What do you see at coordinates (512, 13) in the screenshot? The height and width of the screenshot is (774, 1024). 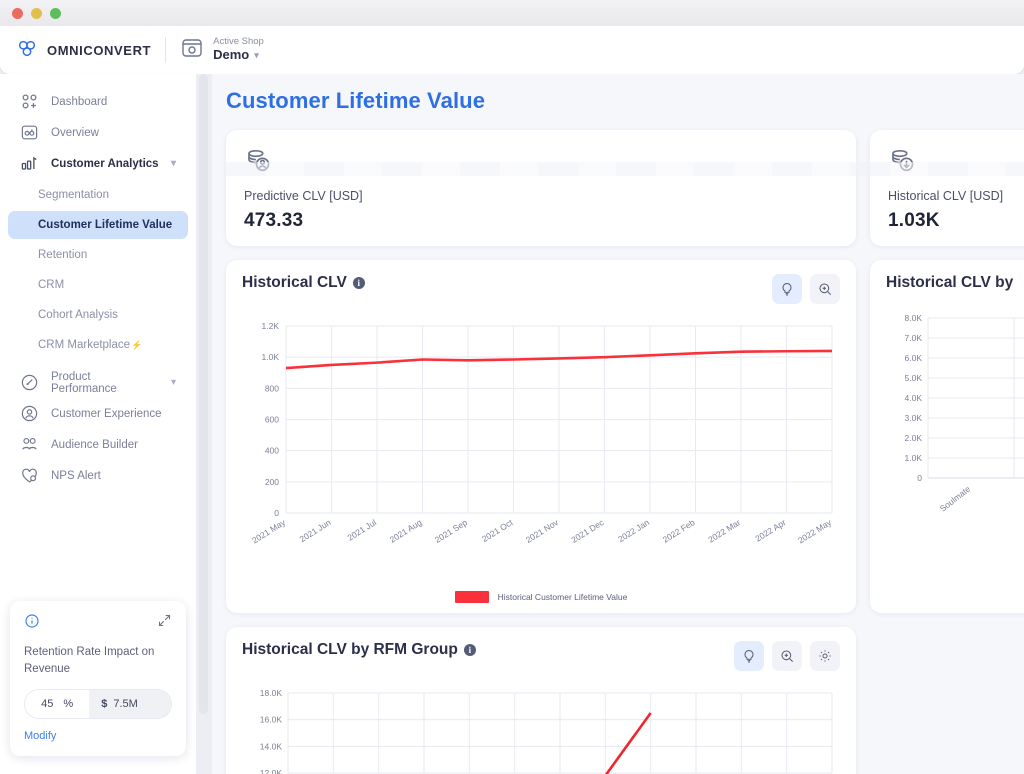 I see `window-titlebar` at bounding box center [512, 13].